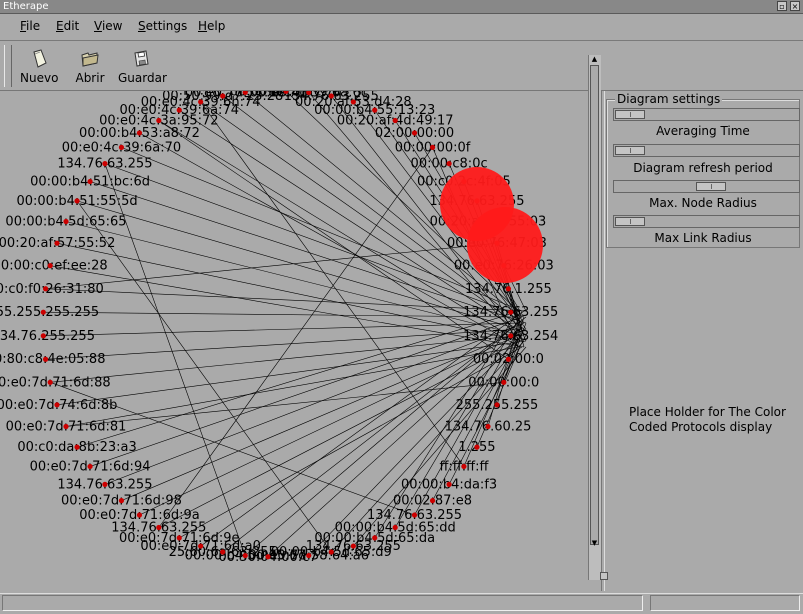  Describe the element at coordinates (52, 289) in the screenshot. I see `node-label: 00:c0:f0:26:31:80` at that location.